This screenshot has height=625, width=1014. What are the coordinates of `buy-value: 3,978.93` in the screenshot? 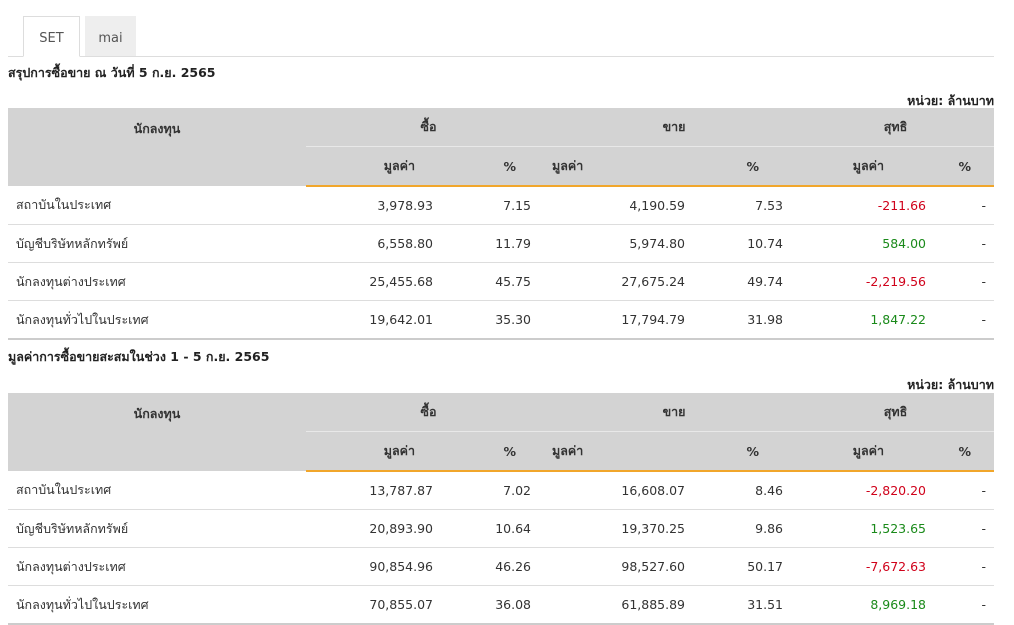 It's located at (379, 205).